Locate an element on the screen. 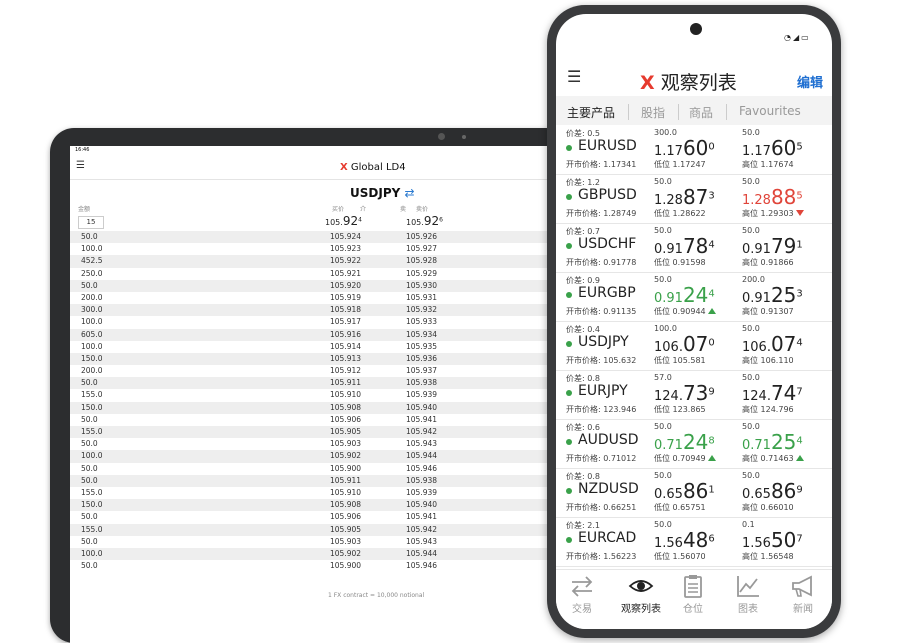  nav-trade: 交易 is located at coordinates (582, 594).